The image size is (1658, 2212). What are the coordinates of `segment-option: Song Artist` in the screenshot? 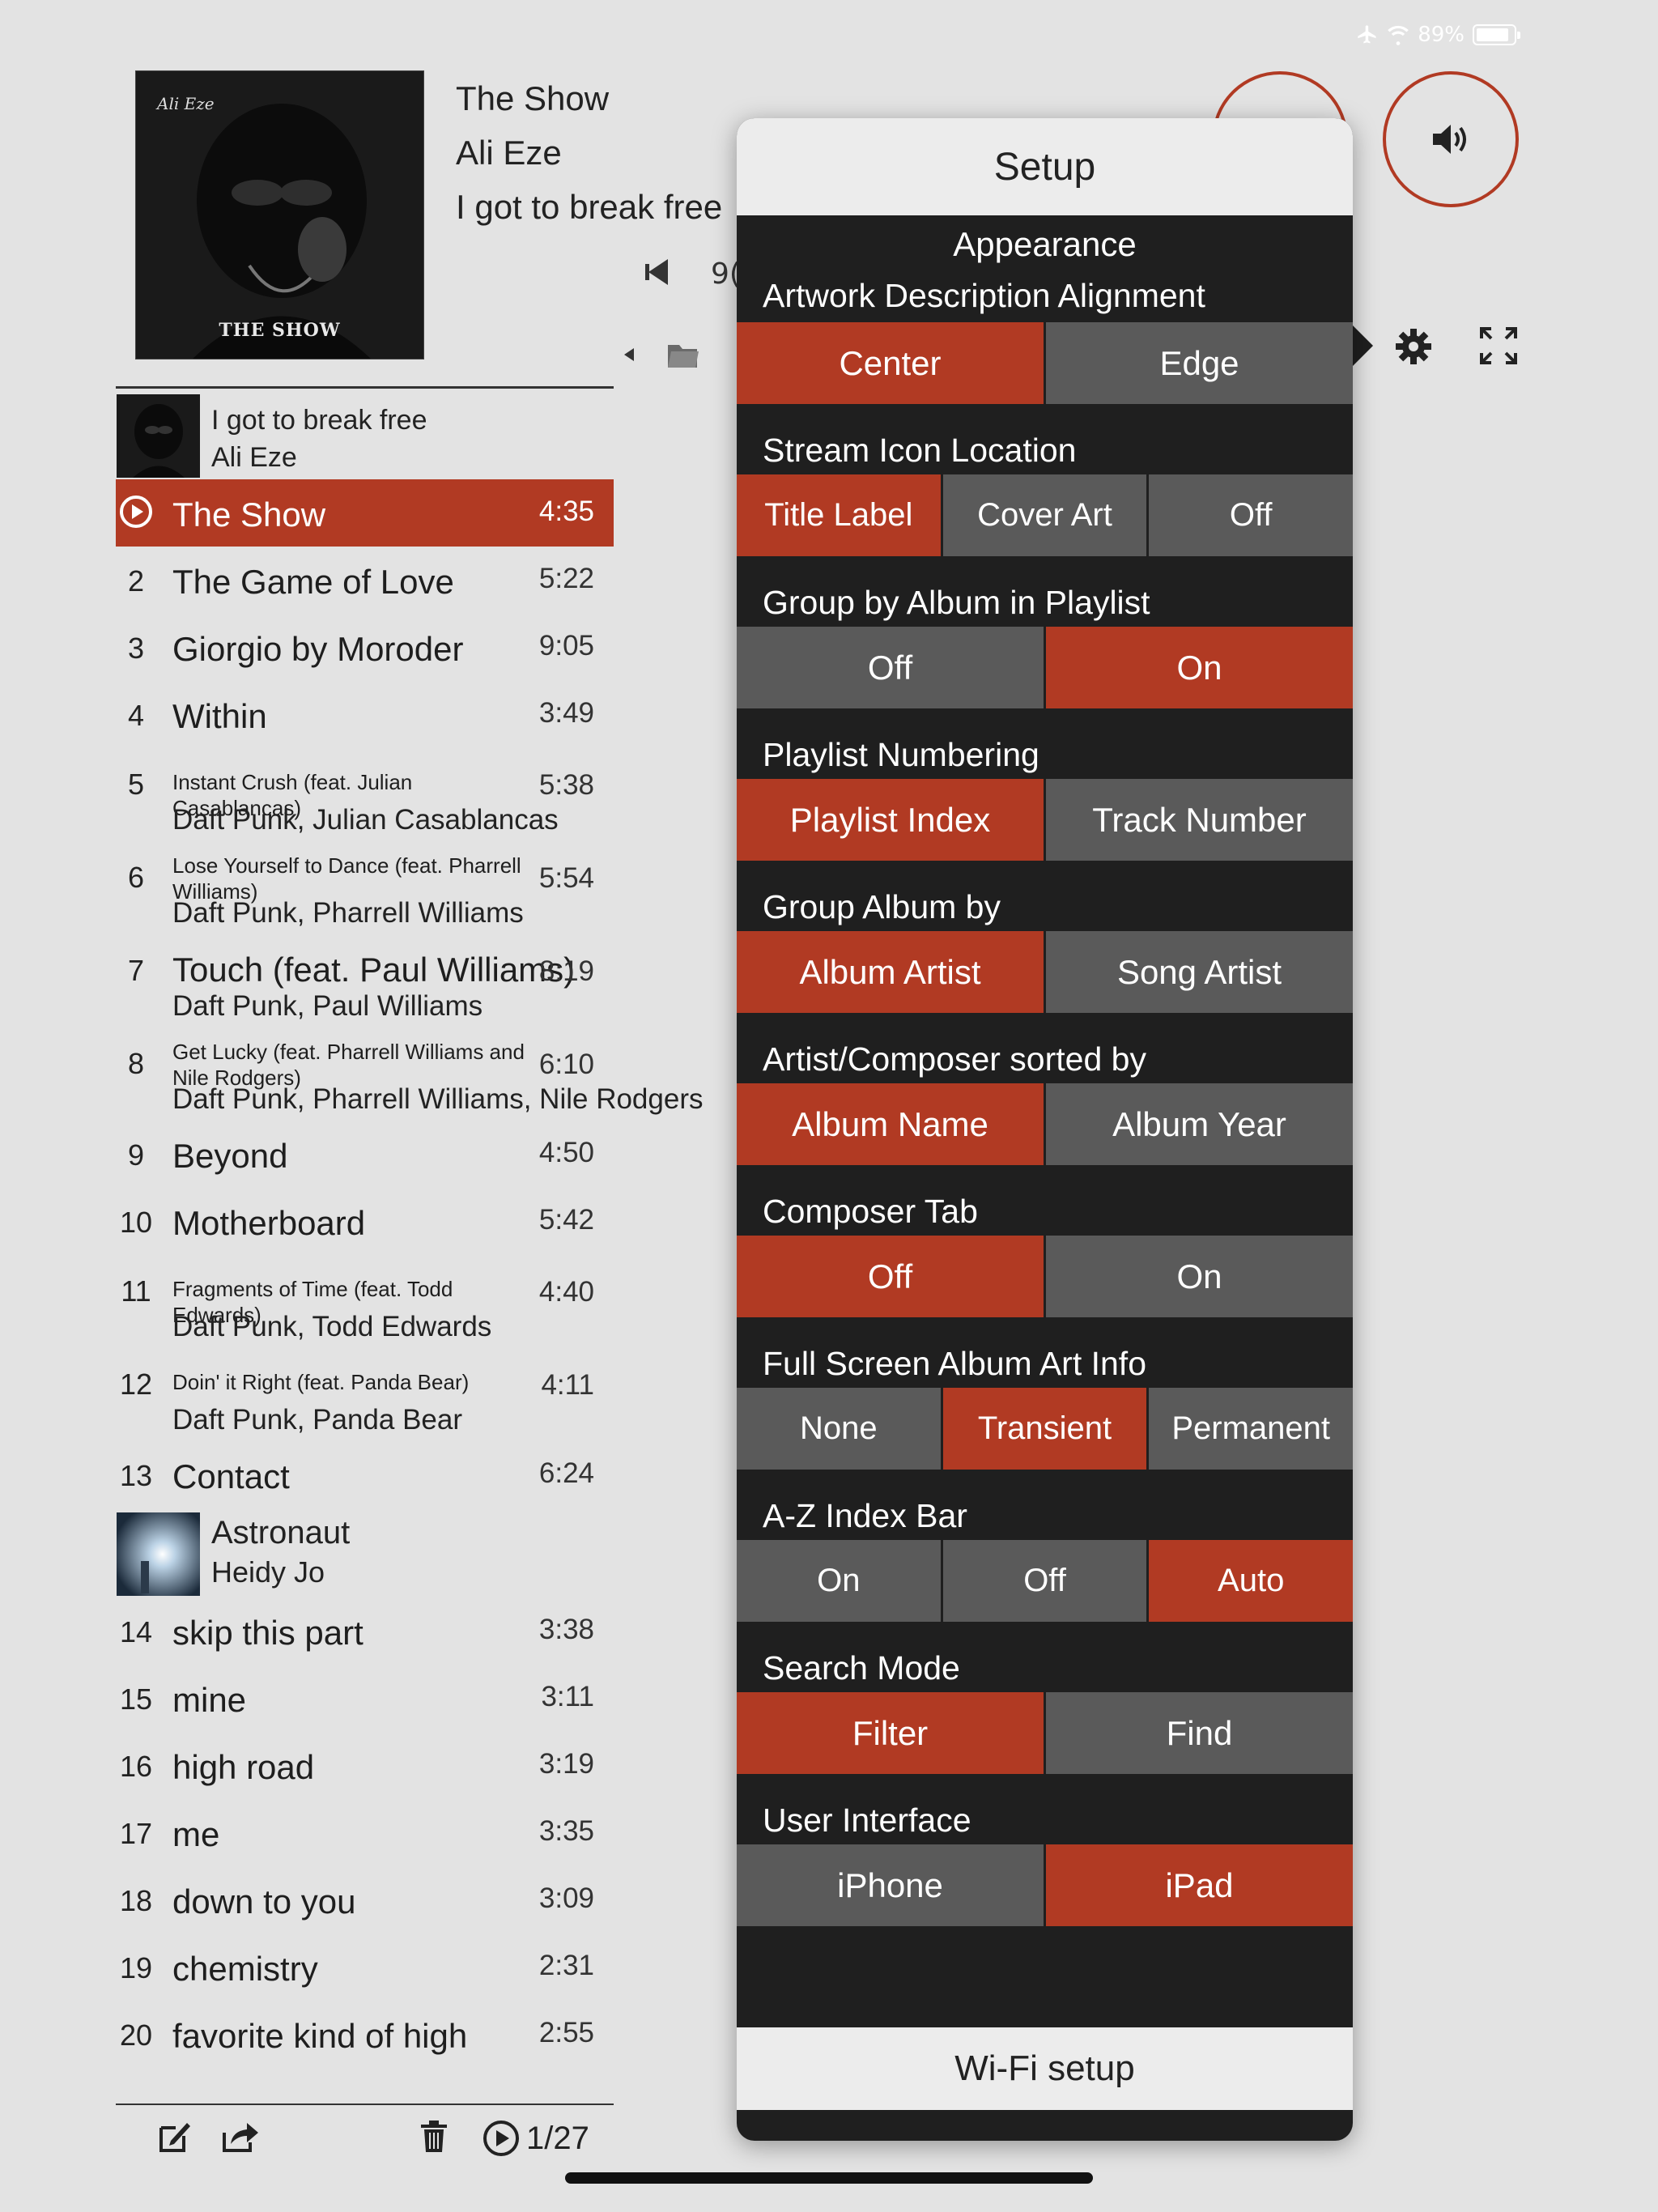 It's located at (1199, 972).